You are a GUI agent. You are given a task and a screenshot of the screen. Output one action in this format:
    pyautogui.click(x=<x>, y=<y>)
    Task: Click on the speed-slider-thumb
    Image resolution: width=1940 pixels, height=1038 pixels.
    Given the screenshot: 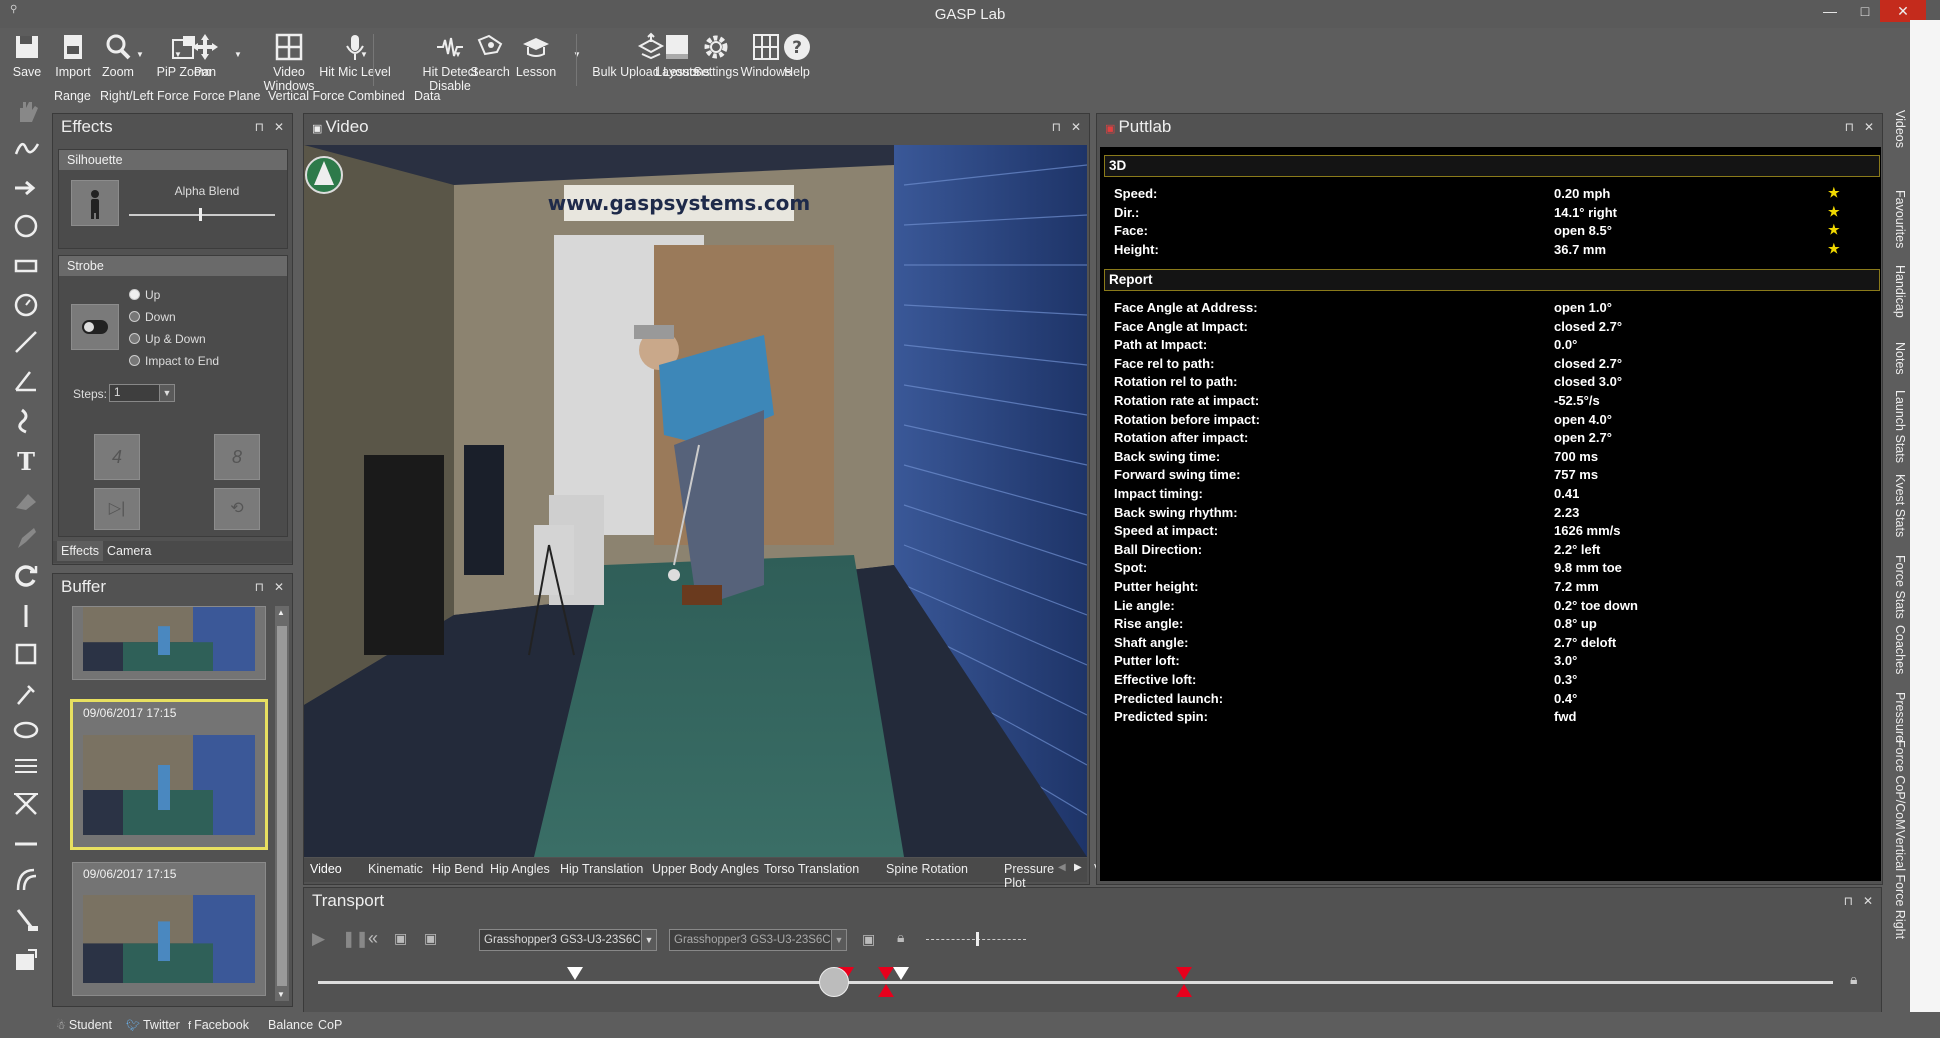 What is the action you would take?
    pyautogui.click(x=977, y=939)
    